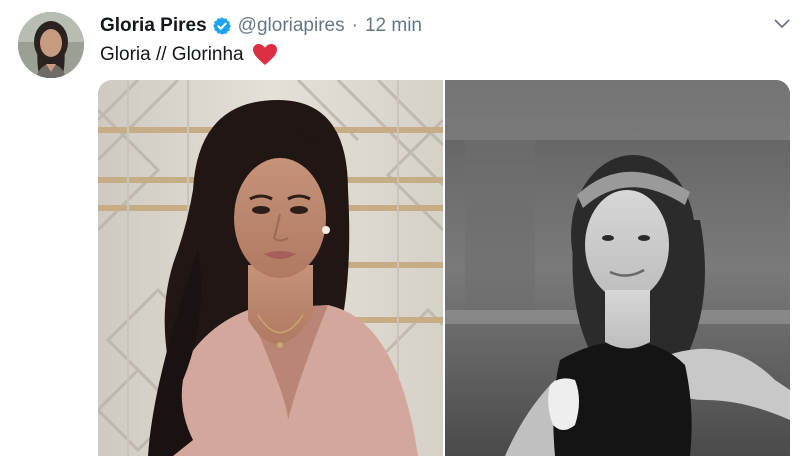  I want to click on avatar, so click(51, 45).